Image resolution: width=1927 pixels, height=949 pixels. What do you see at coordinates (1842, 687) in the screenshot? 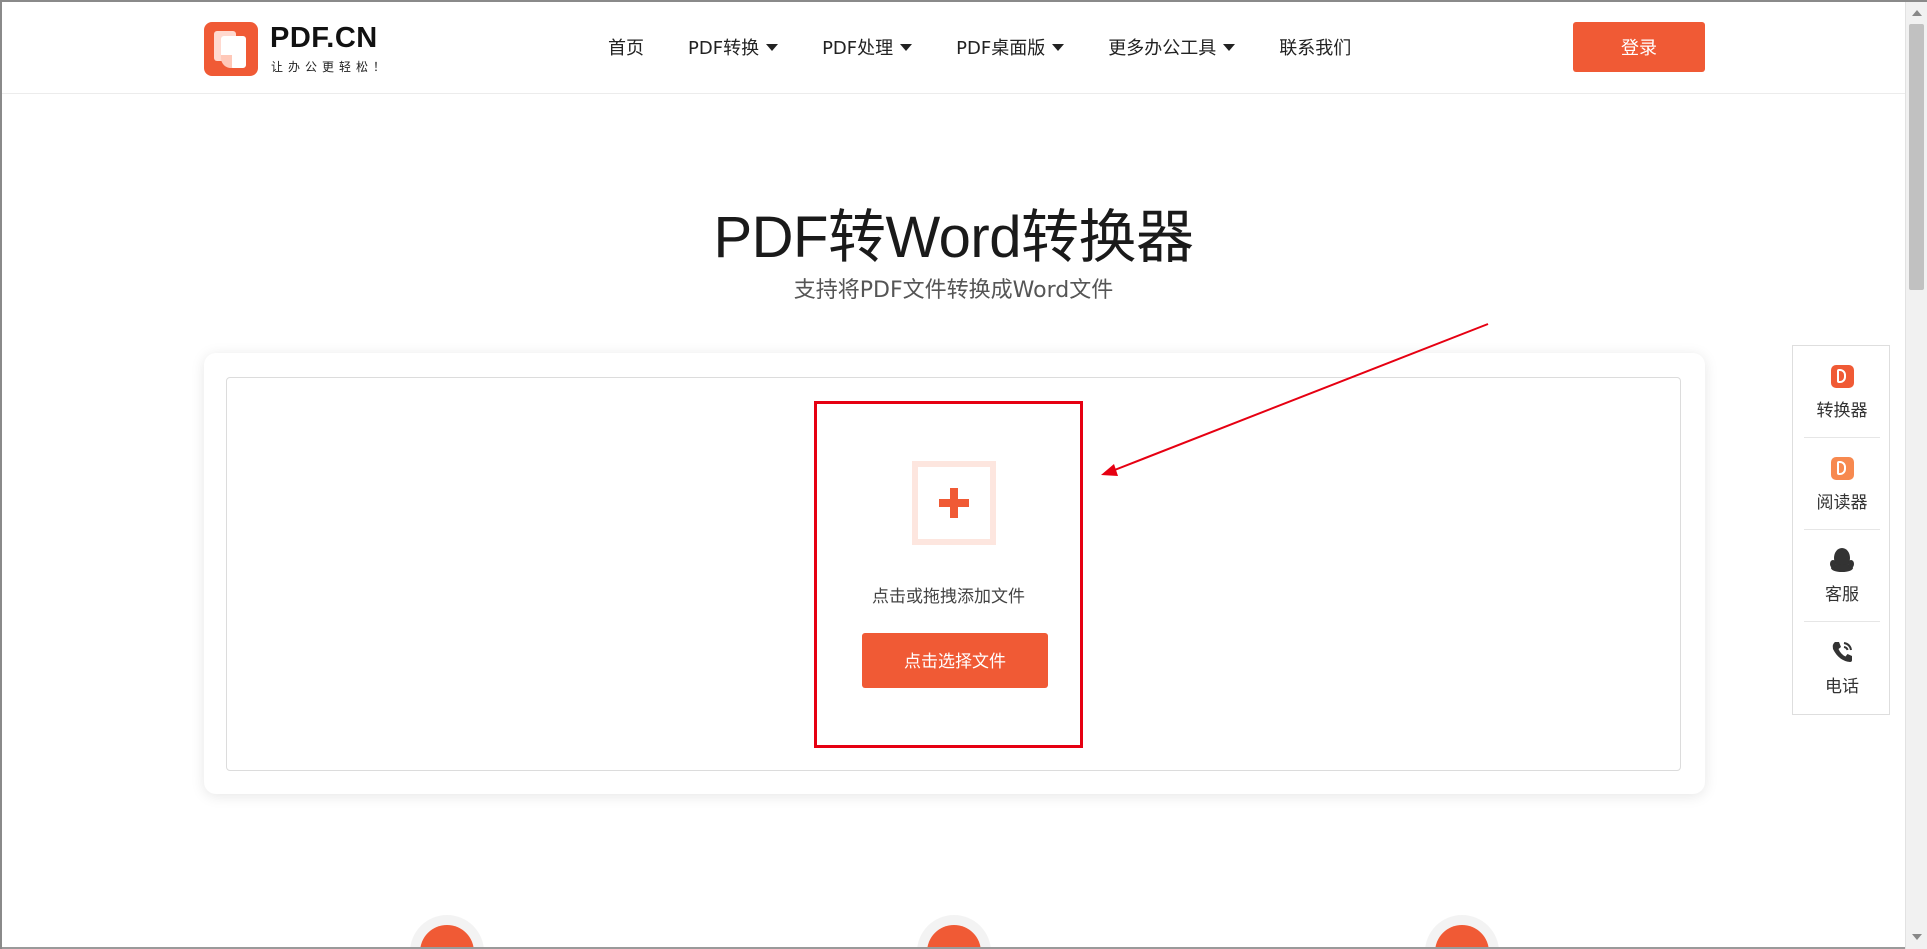
I see `side-item-label: 电话` at bounding box center [1842, 687].